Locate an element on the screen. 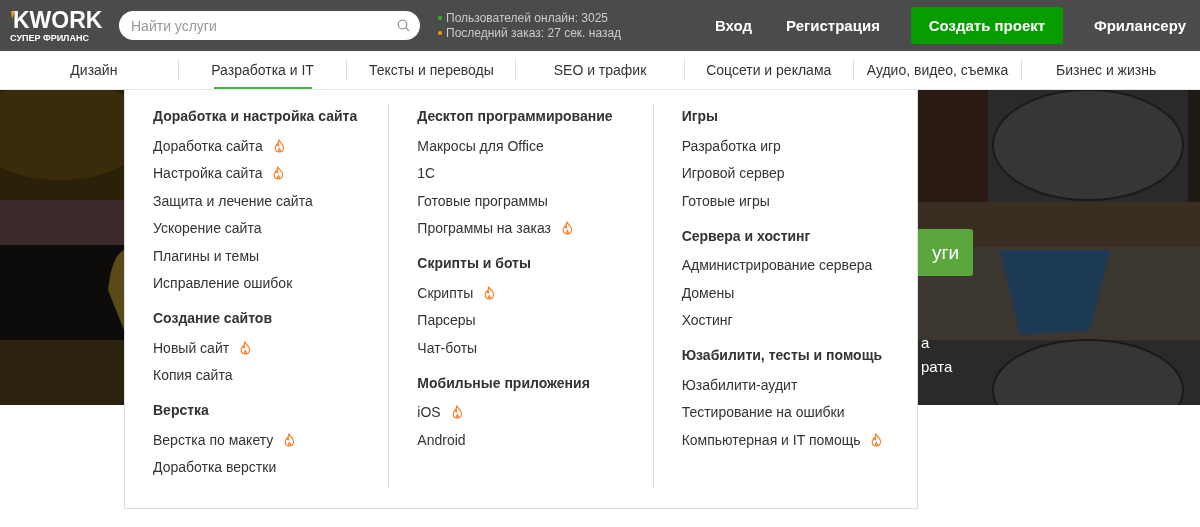 Image resolution: width=1200 pixels, height=527 pixels. group-heading: Юзабилити, тесты и помощь is located at coordinates (782, 355).